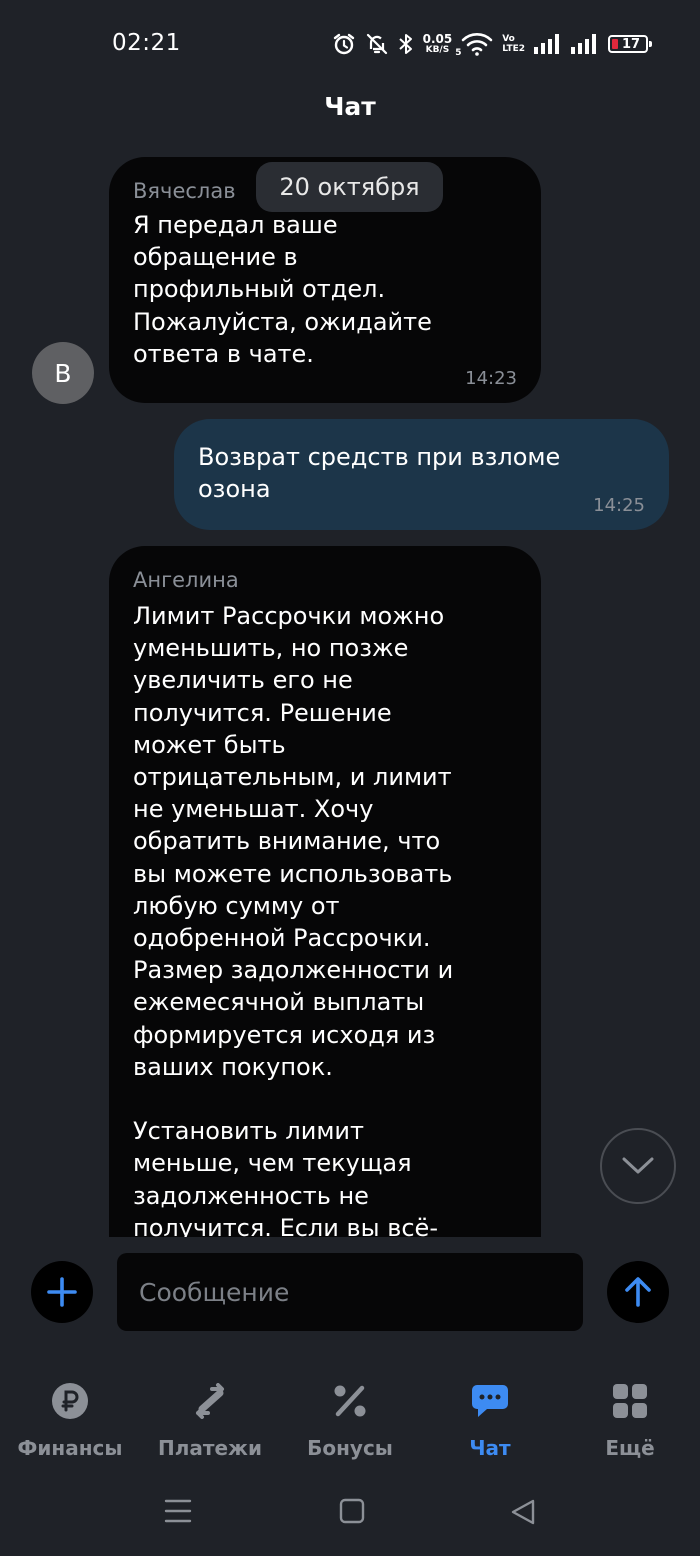  I want to click on bottom-navigation: Финансы Платежи Бонусы Чат Ещё, so click(350, 1420).